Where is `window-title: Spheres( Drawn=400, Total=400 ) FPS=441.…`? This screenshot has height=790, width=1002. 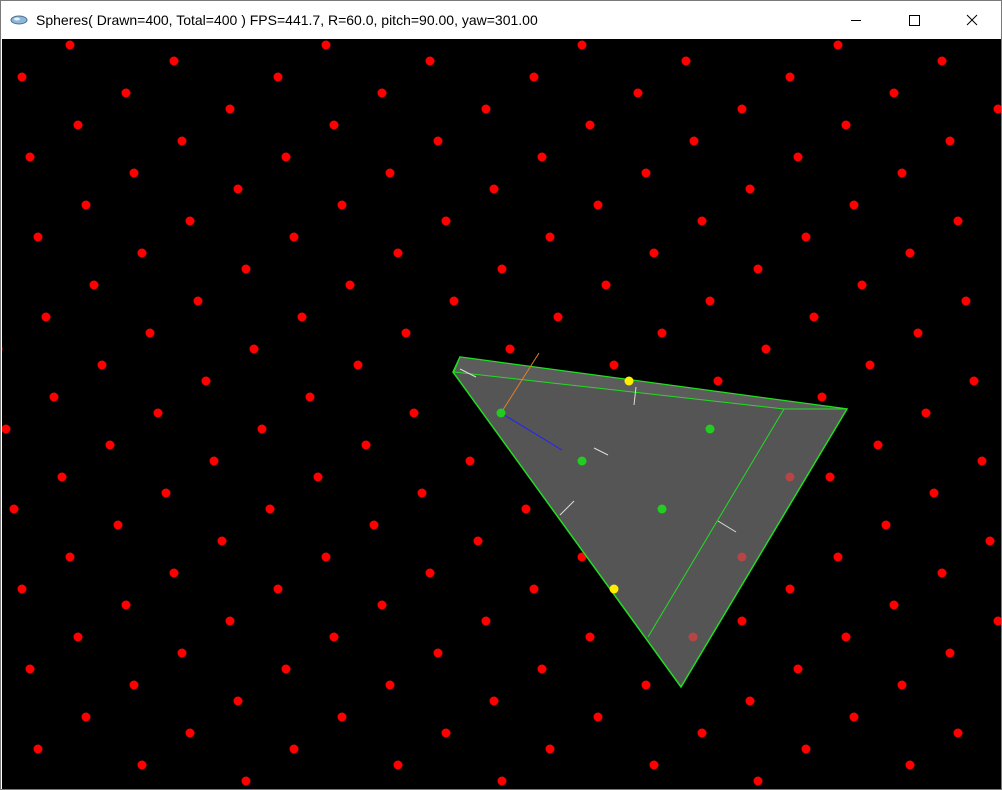 window-title: Spheres( Drawn=400, Total=400 ) FPS=441.… is located at coordinates (287, 20).